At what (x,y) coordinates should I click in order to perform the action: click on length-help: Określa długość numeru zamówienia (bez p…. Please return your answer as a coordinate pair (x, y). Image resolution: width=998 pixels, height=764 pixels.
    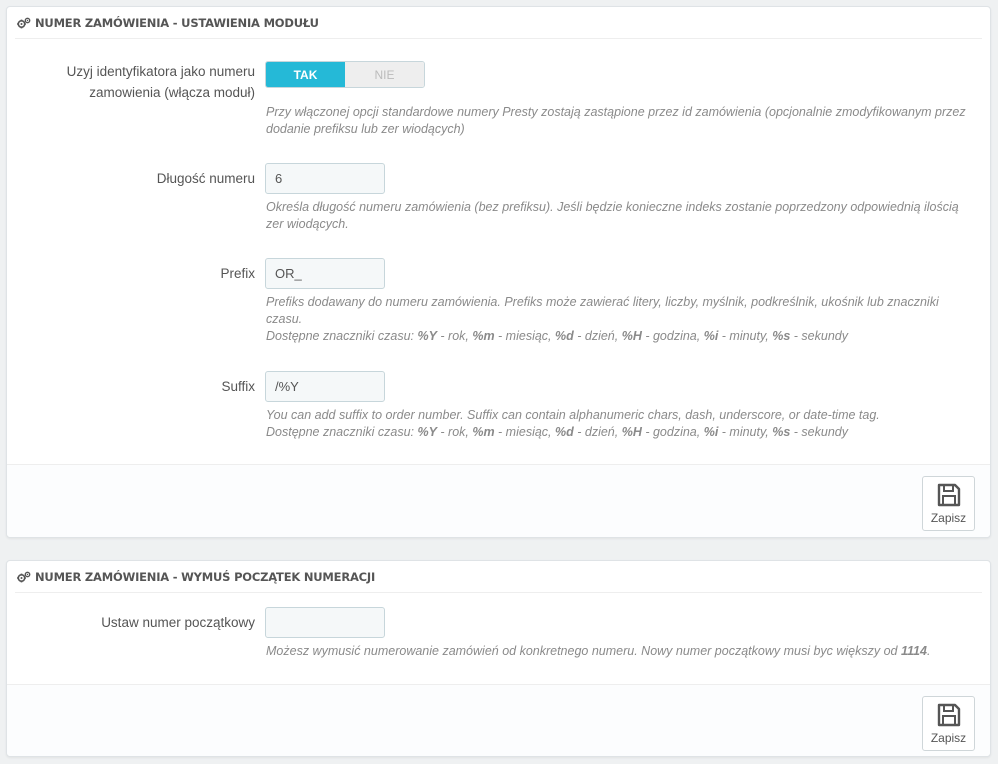
    Looking at the image, I should click on (621, 216).